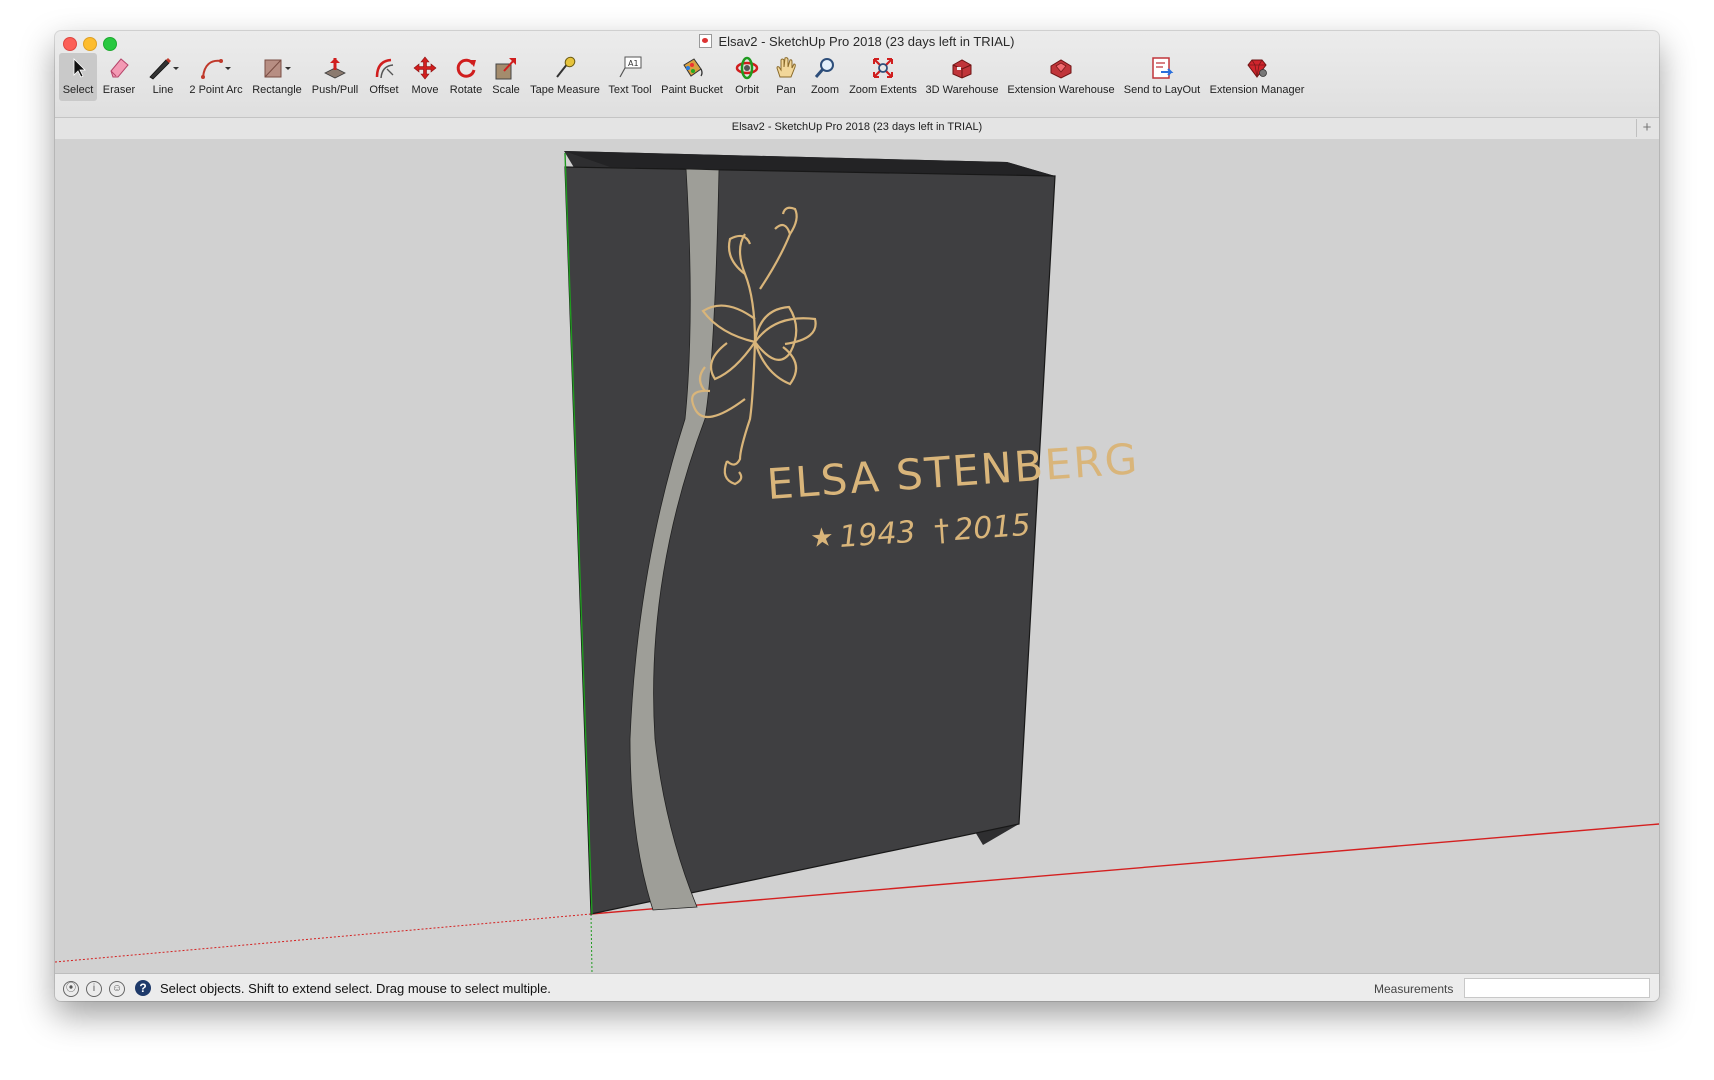  What do you see at coordinates (821, 538) in the screenshot?
I see `birth-star-icon: ★` at bounding box center [821, 538].